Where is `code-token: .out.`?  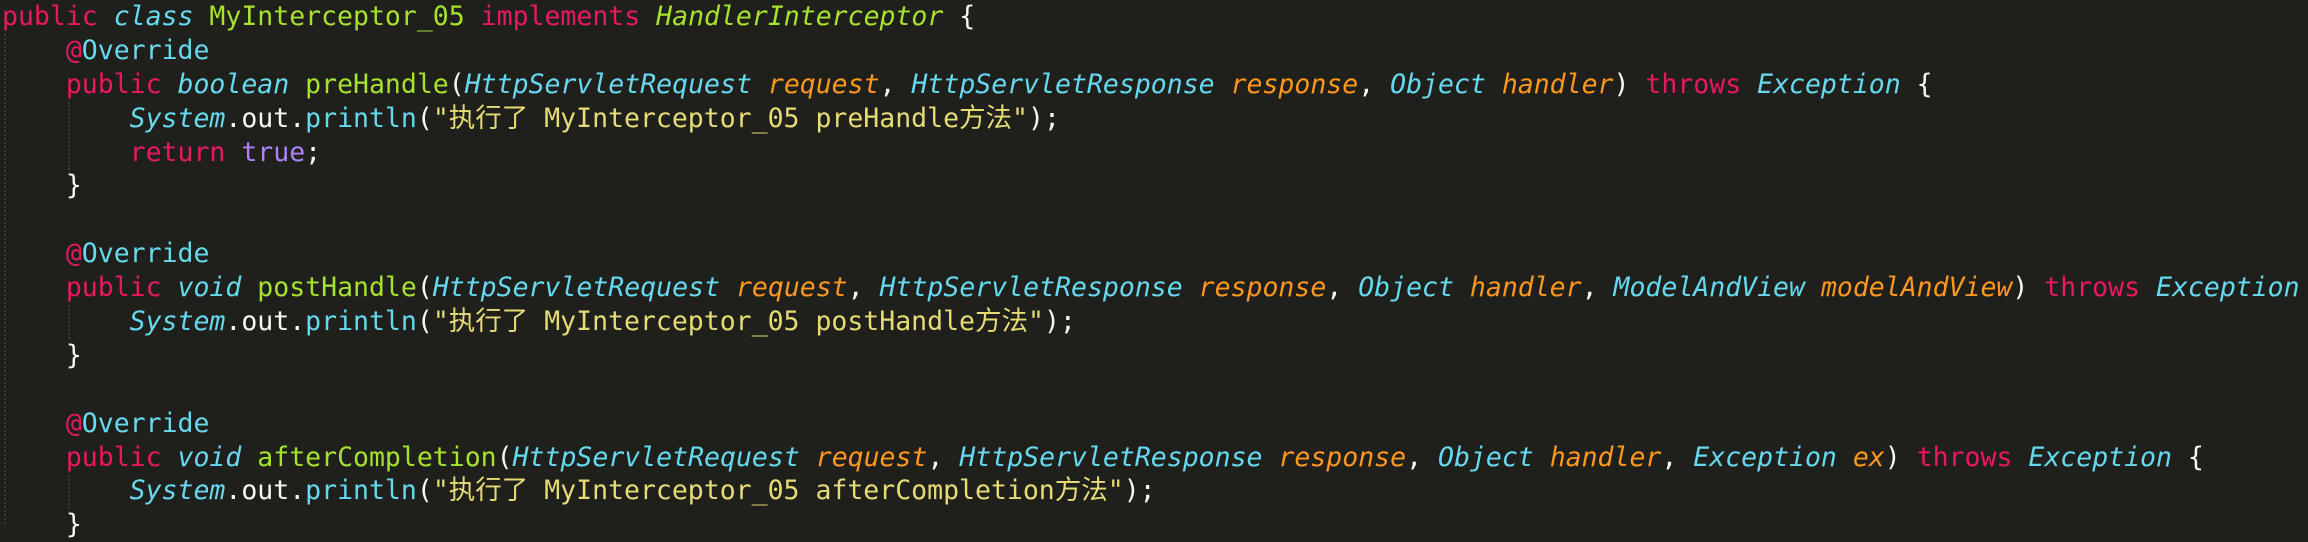
code-token: .out. is located at coordinates (265, 118).